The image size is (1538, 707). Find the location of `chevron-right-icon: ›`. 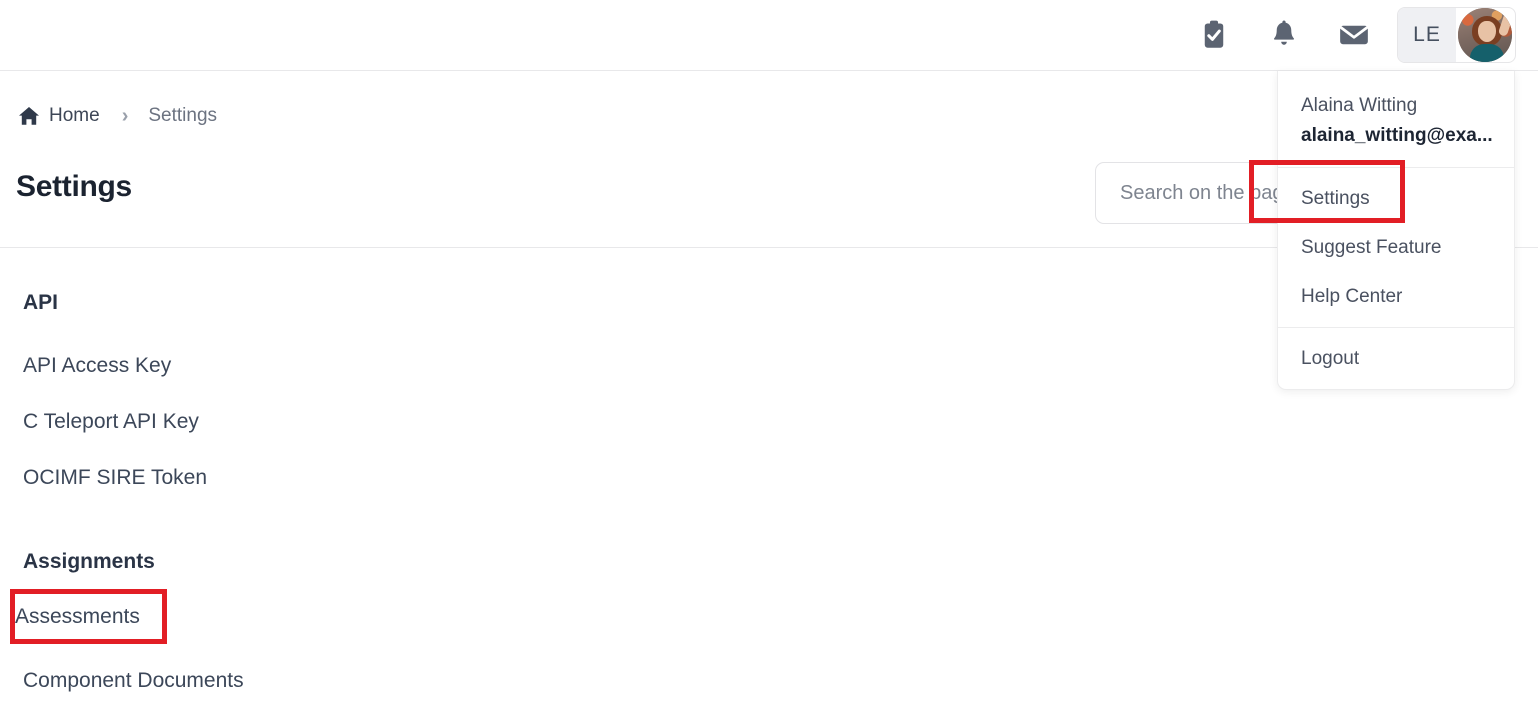

chevron-right-icon: › is located at coordinates (125, 115).